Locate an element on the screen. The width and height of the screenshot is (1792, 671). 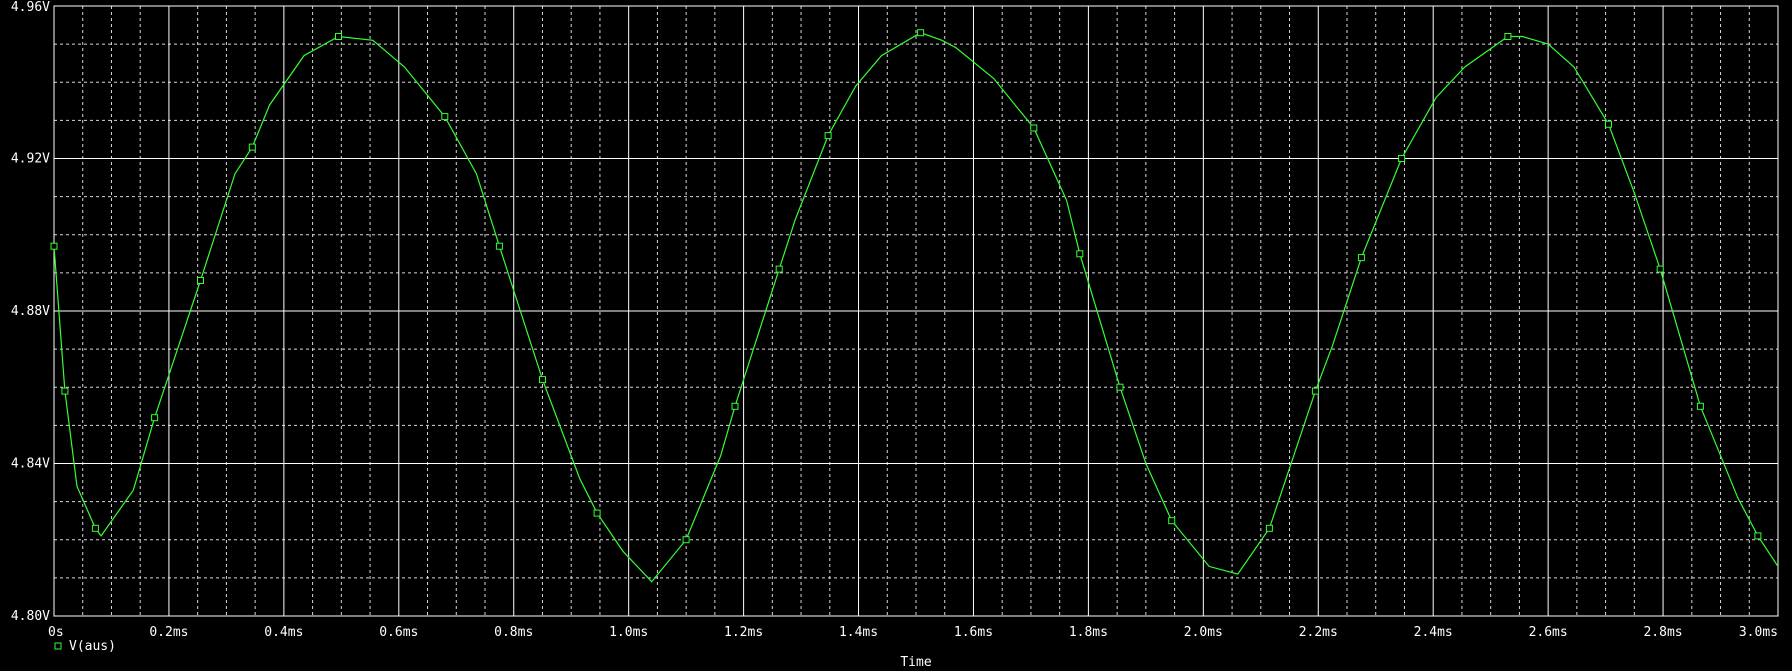
x-axis-label: Time is located at coordinates (915, 662).